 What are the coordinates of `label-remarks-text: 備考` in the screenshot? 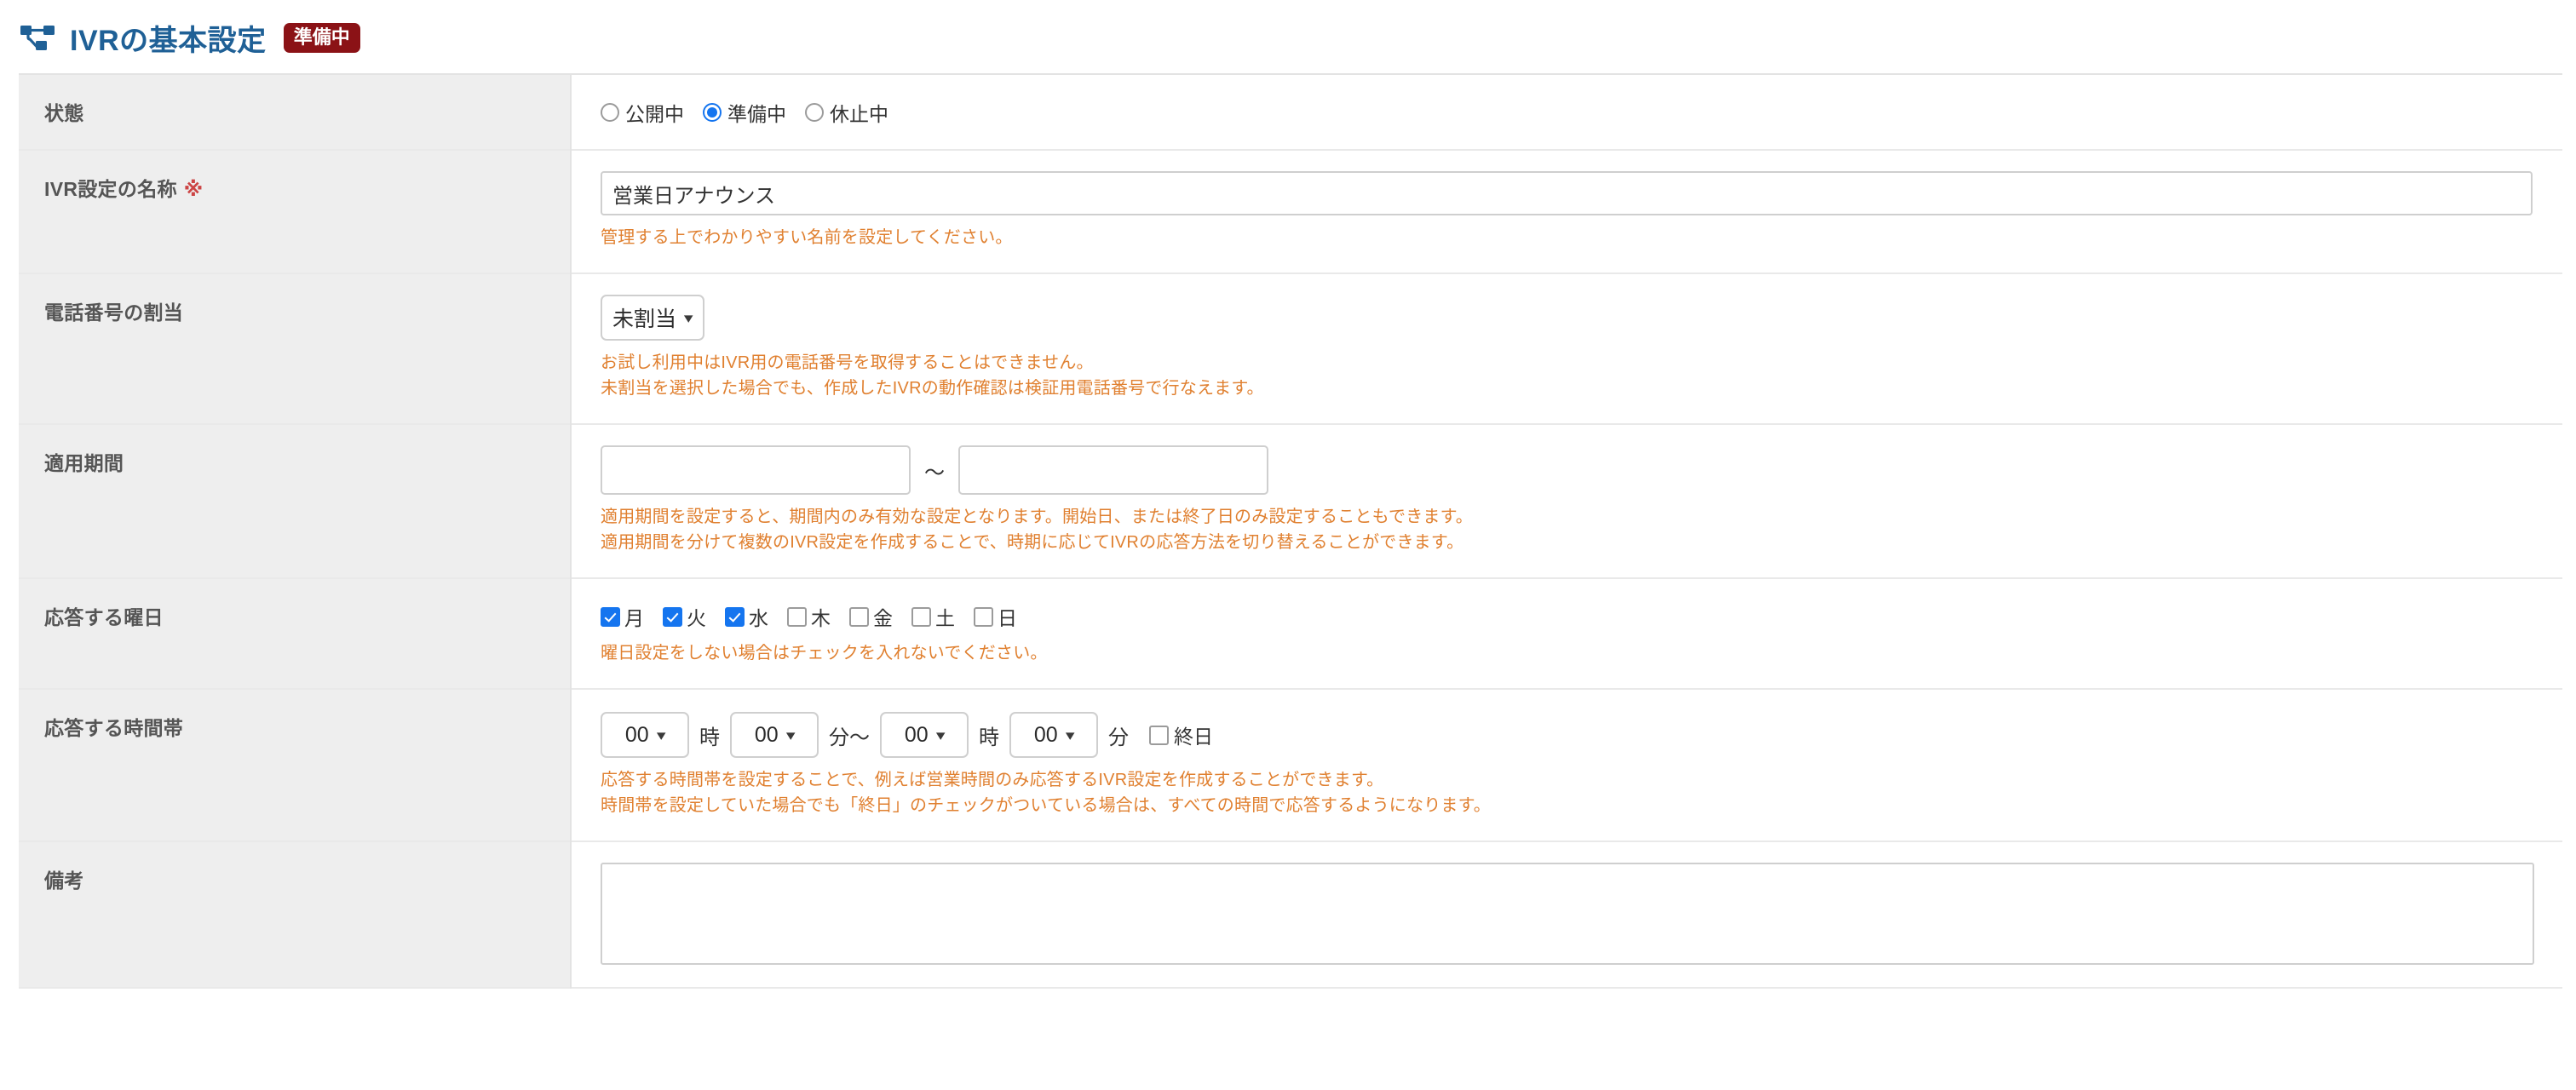 It's located at (64, 880).